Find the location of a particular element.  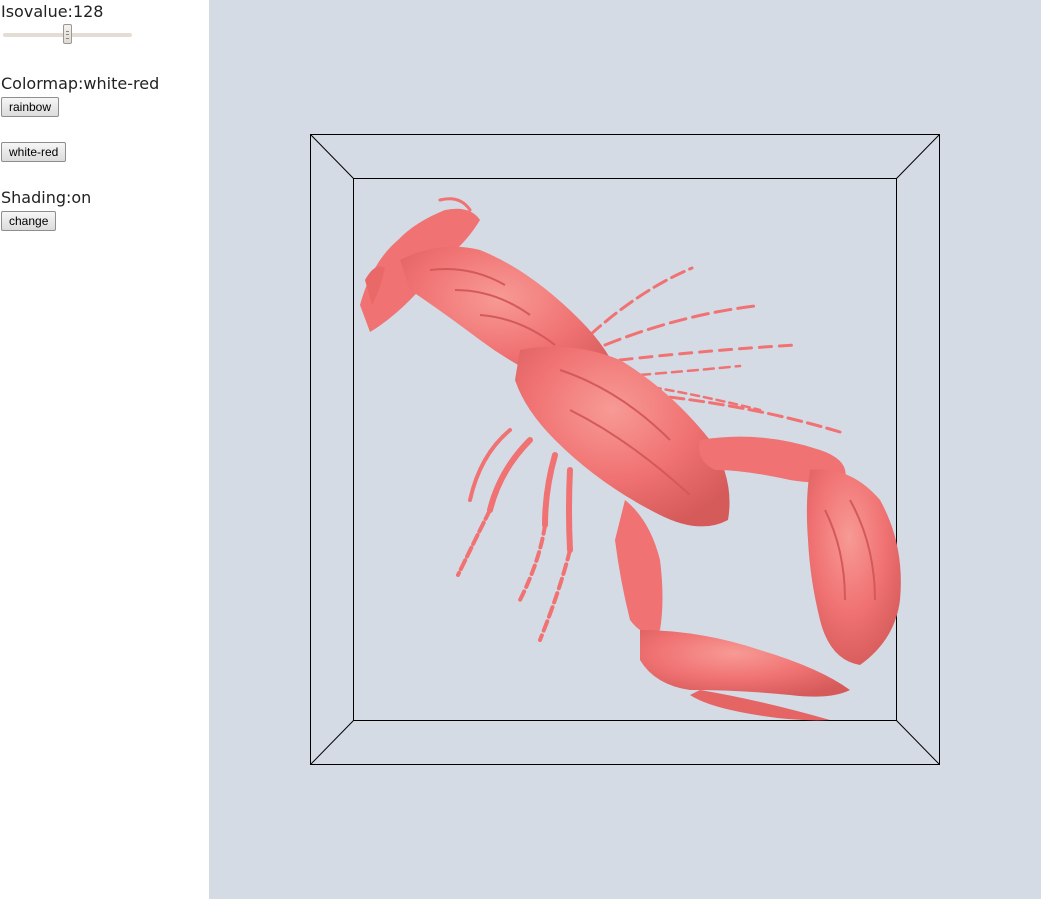

grip-icon is located at coordinates (67, 35).